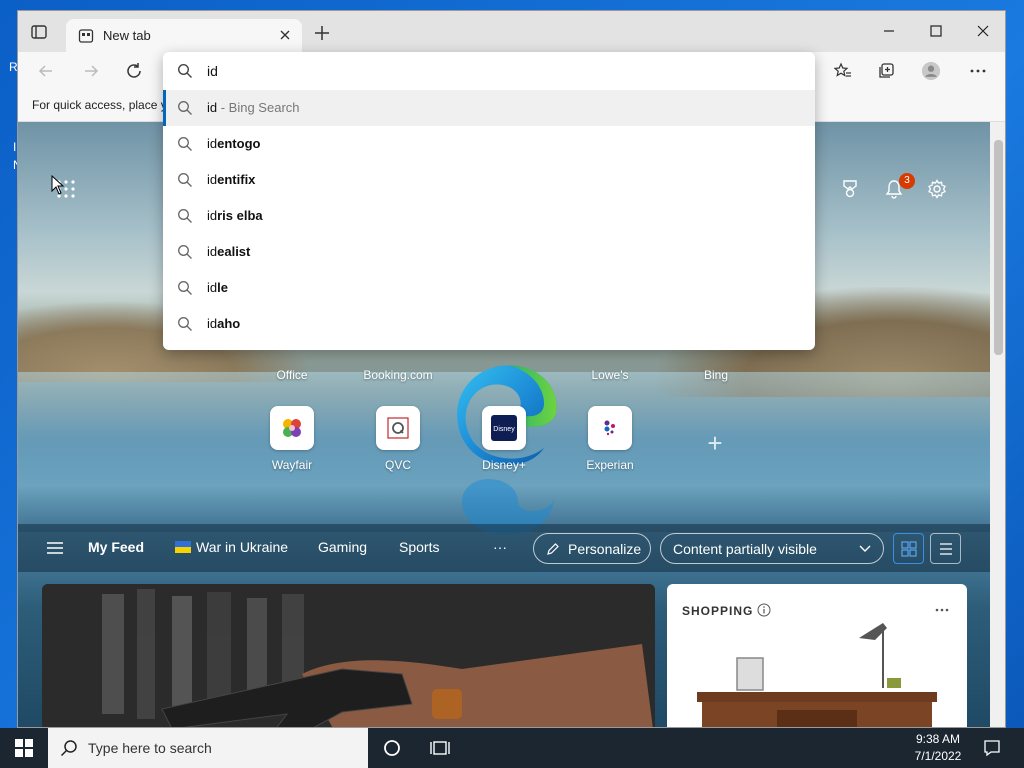 This screenshot has width=1024, height=768. I want to click on shopping-card: SHOPPING, so click(817, 655).